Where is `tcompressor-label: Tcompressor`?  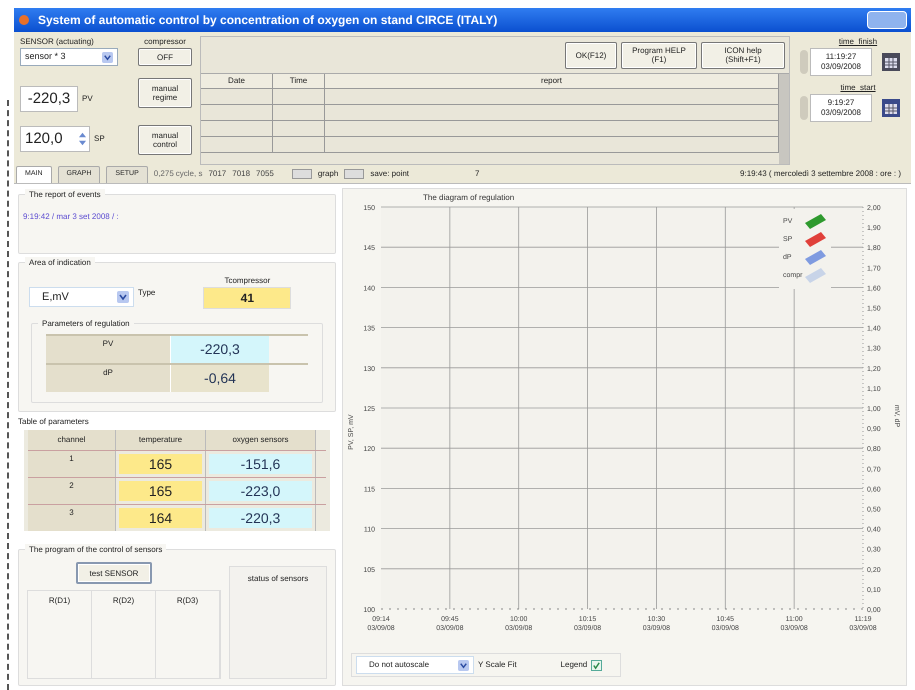
tcompressor-label: Tcompressor is located at coordinates (247, 281).